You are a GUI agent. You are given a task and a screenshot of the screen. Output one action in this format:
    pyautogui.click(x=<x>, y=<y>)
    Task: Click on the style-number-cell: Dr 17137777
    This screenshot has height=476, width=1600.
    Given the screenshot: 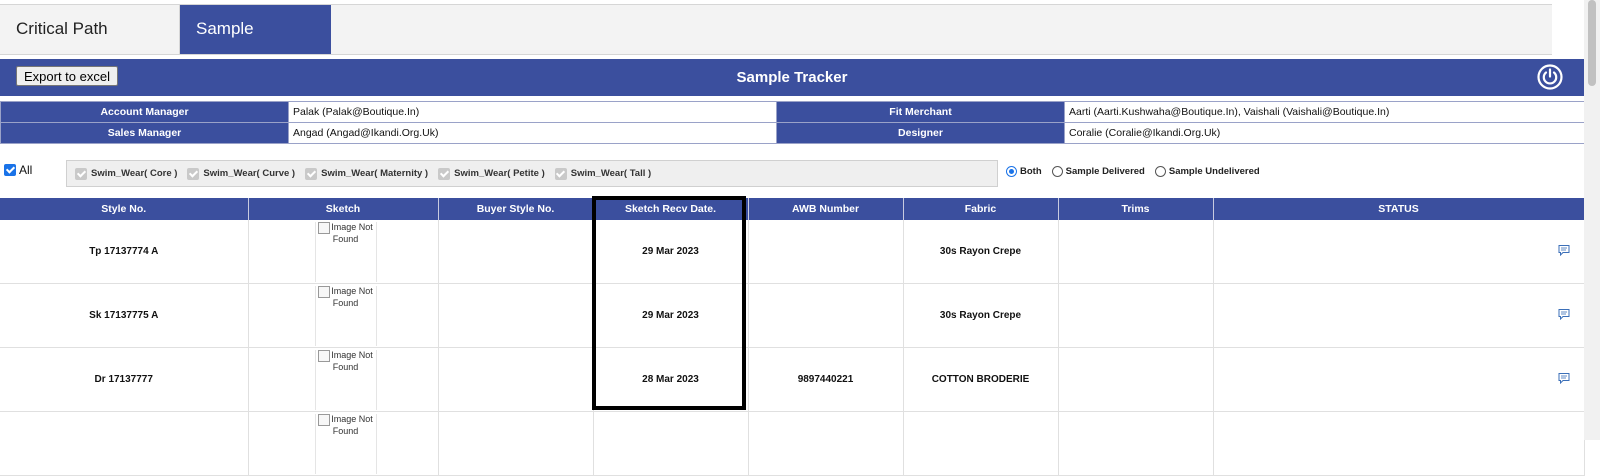 What is the action you would take?
    pyautogui.click(x=124, y=379)
    